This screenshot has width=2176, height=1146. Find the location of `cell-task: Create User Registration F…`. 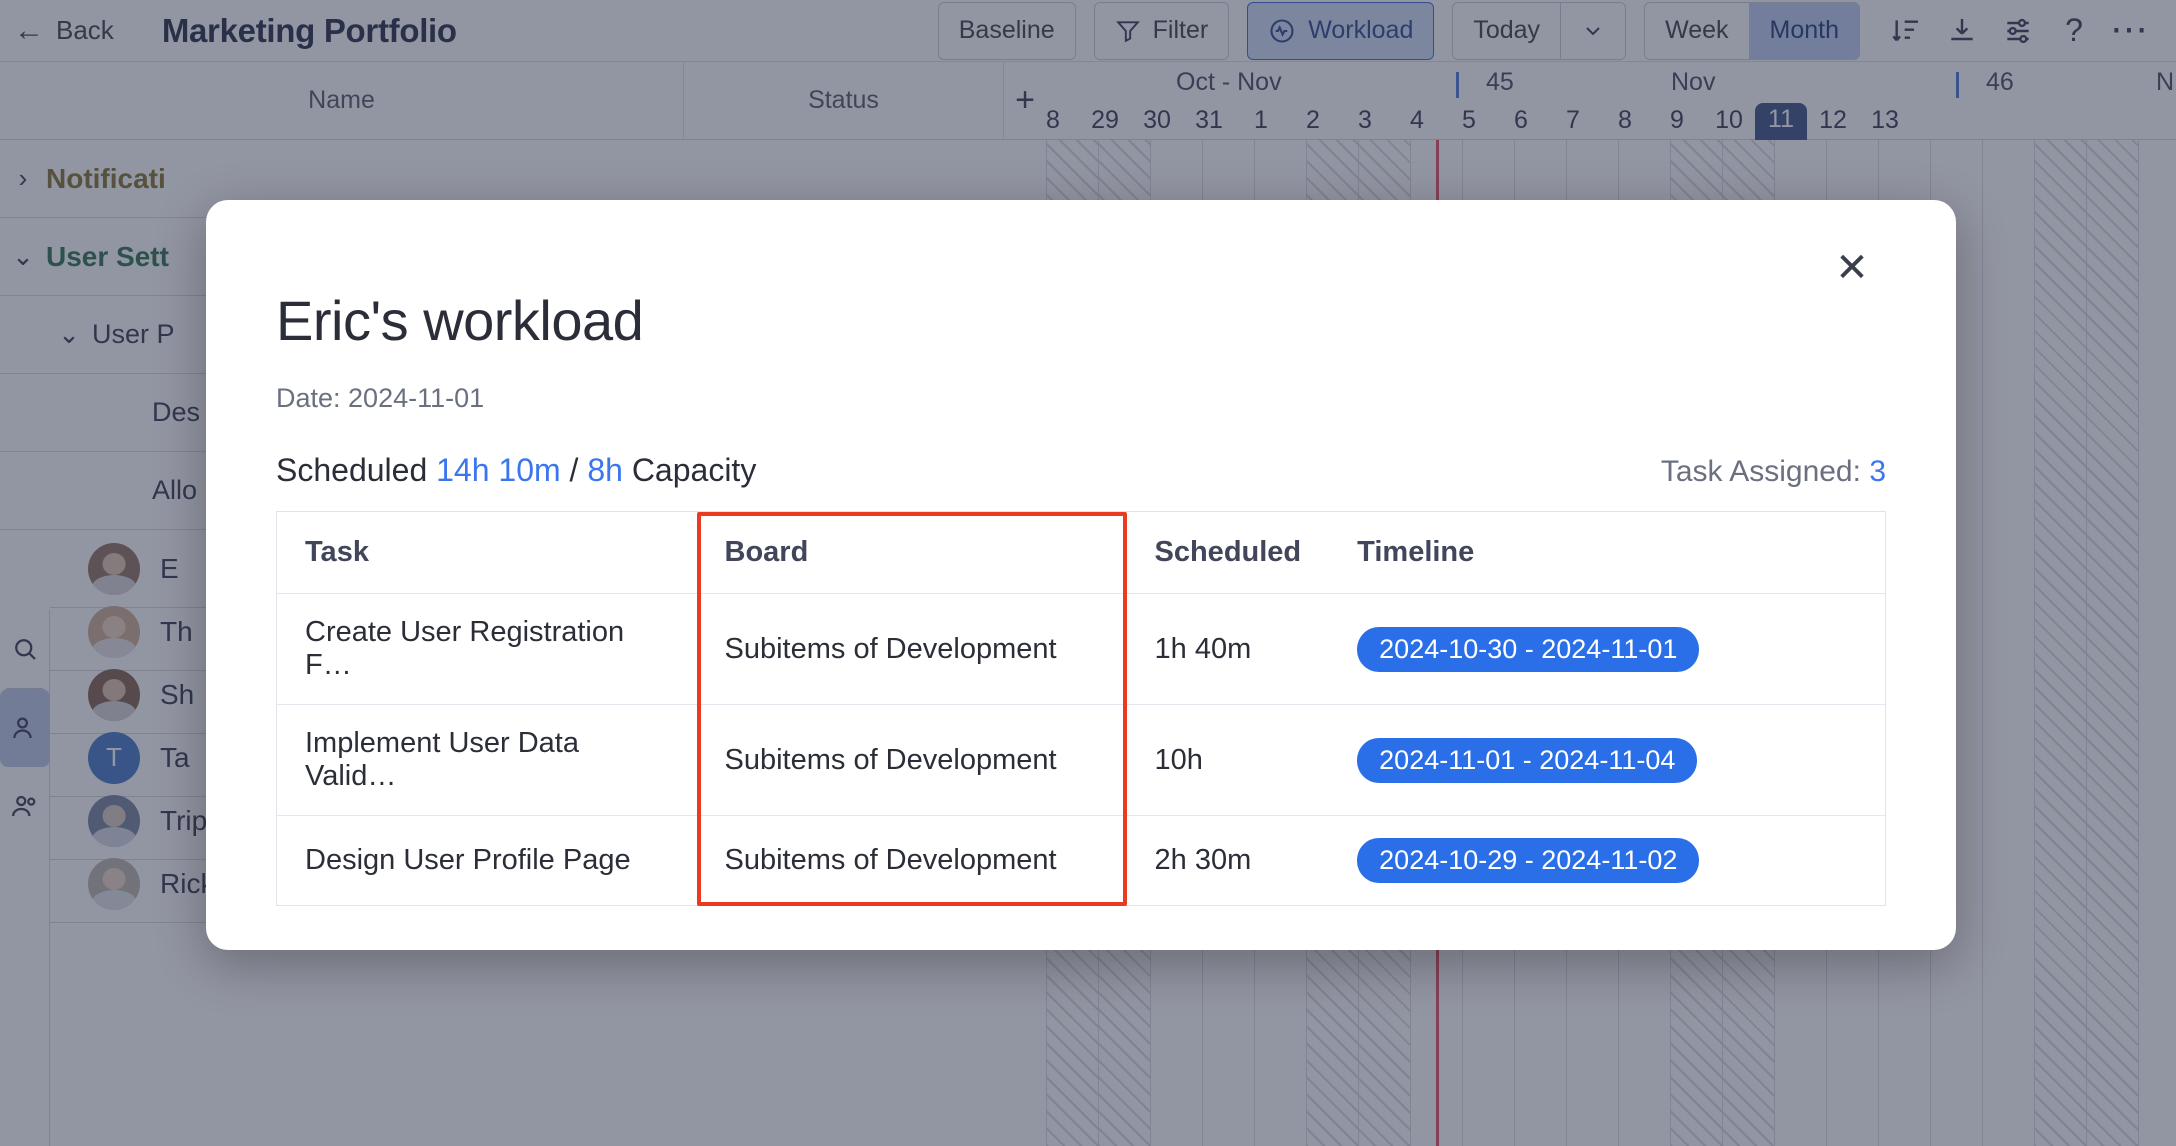

cell-task: Create User Registration F… is located at coordinates (486, 649).